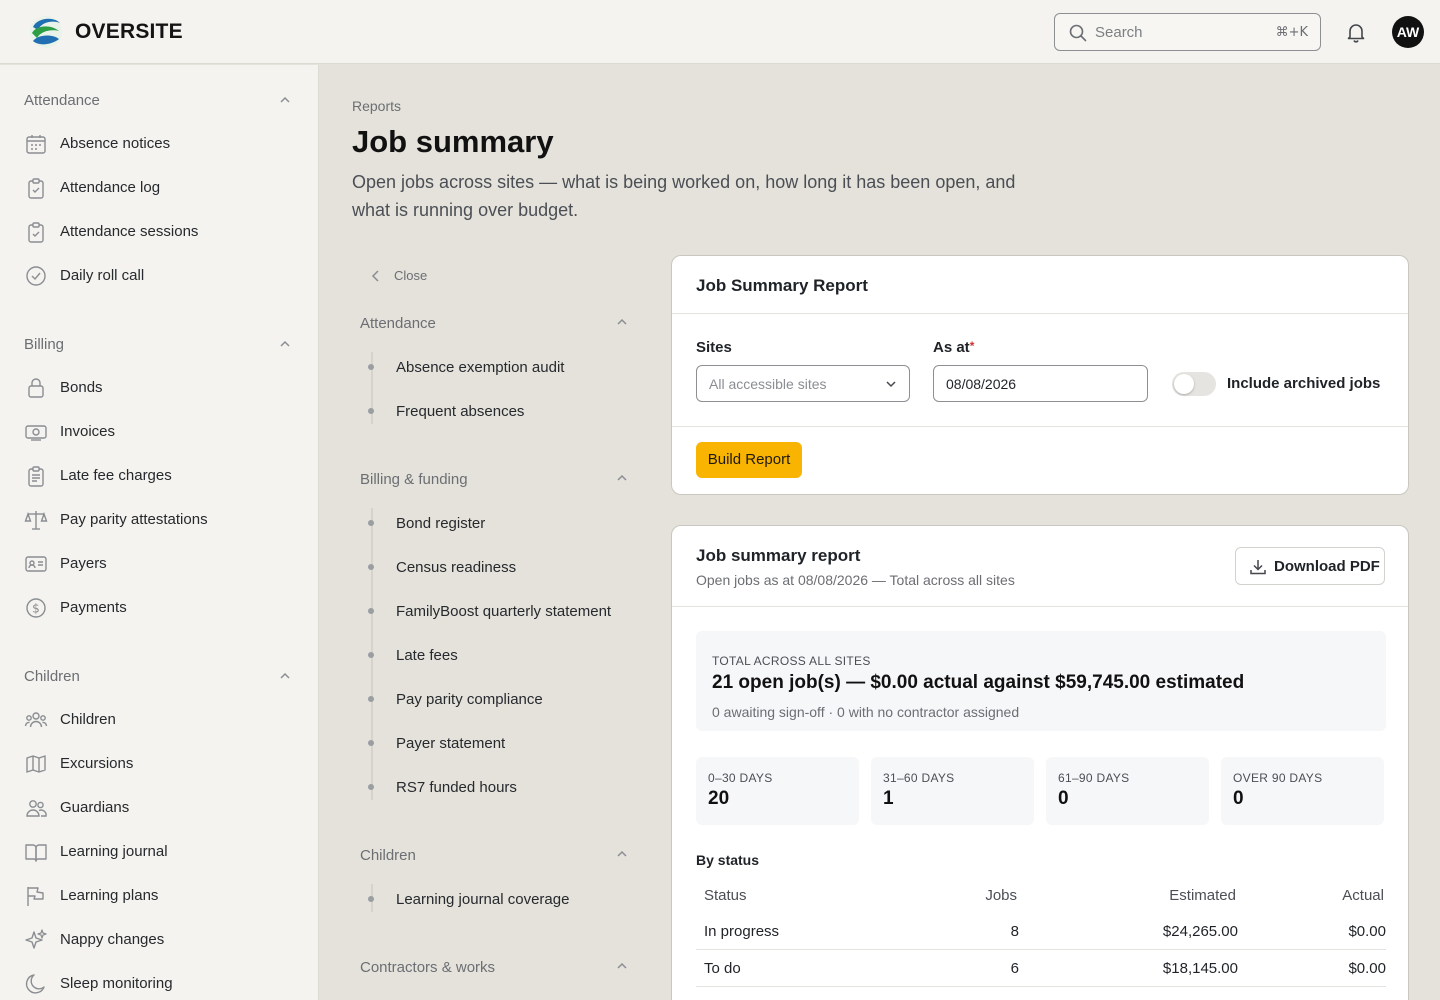 The height and width of the screenshot is (1000, 1440). I want to click on sidebar-item-learning-journal: Learning journal, so click(159, 852).